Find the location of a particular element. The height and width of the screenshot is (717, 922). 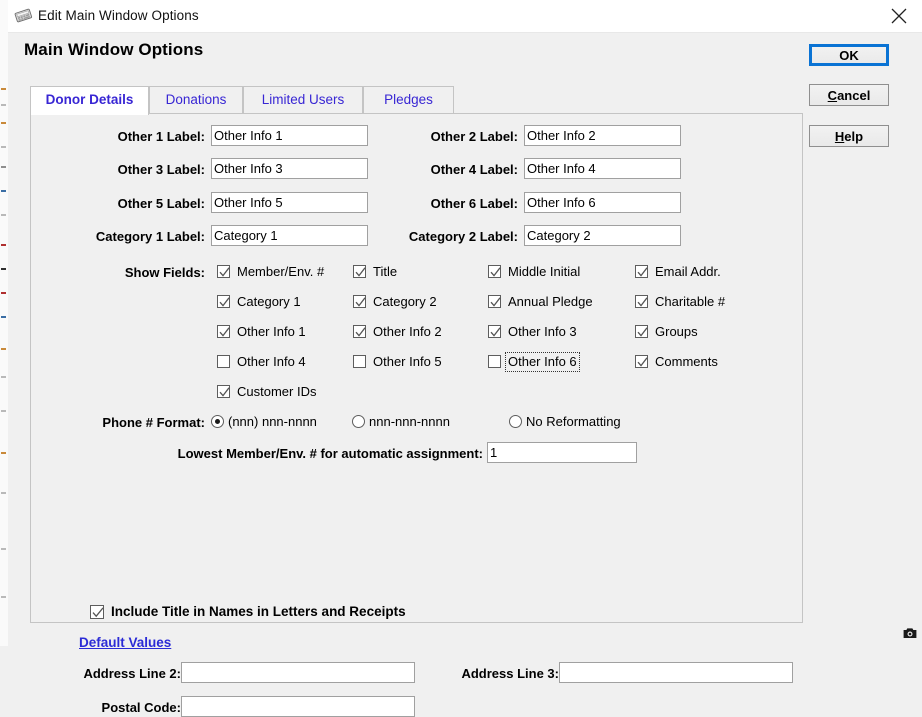

checkbox-middle-initial: Middle Initial is located at coordinates (550, 272).